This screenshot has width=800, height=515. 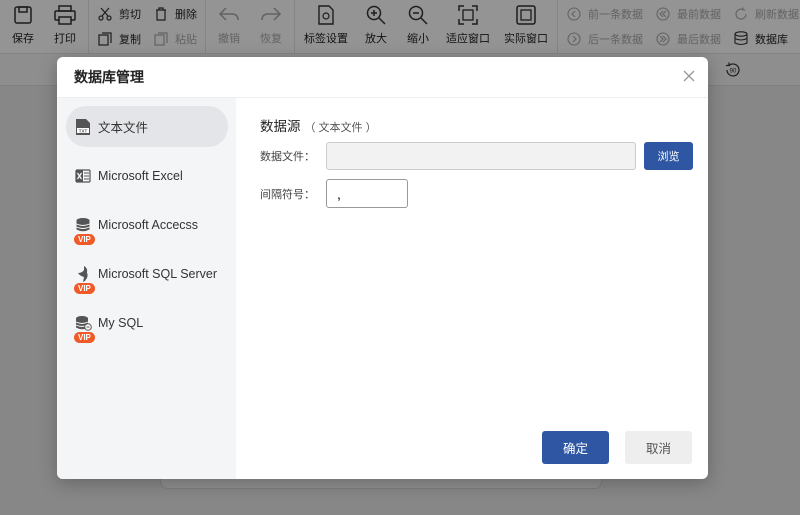 I want to click on source-label: Microsoft SQL Server, so click(x=158, y=273).